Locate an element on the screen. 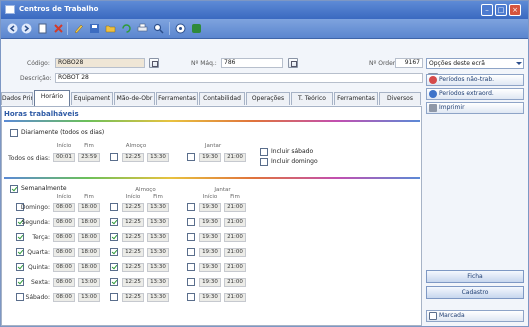 Image resolution: width=529 pixels, height=327 pixels. tab-contabilidade: Contabilidad is located at coordinates (222, 98).